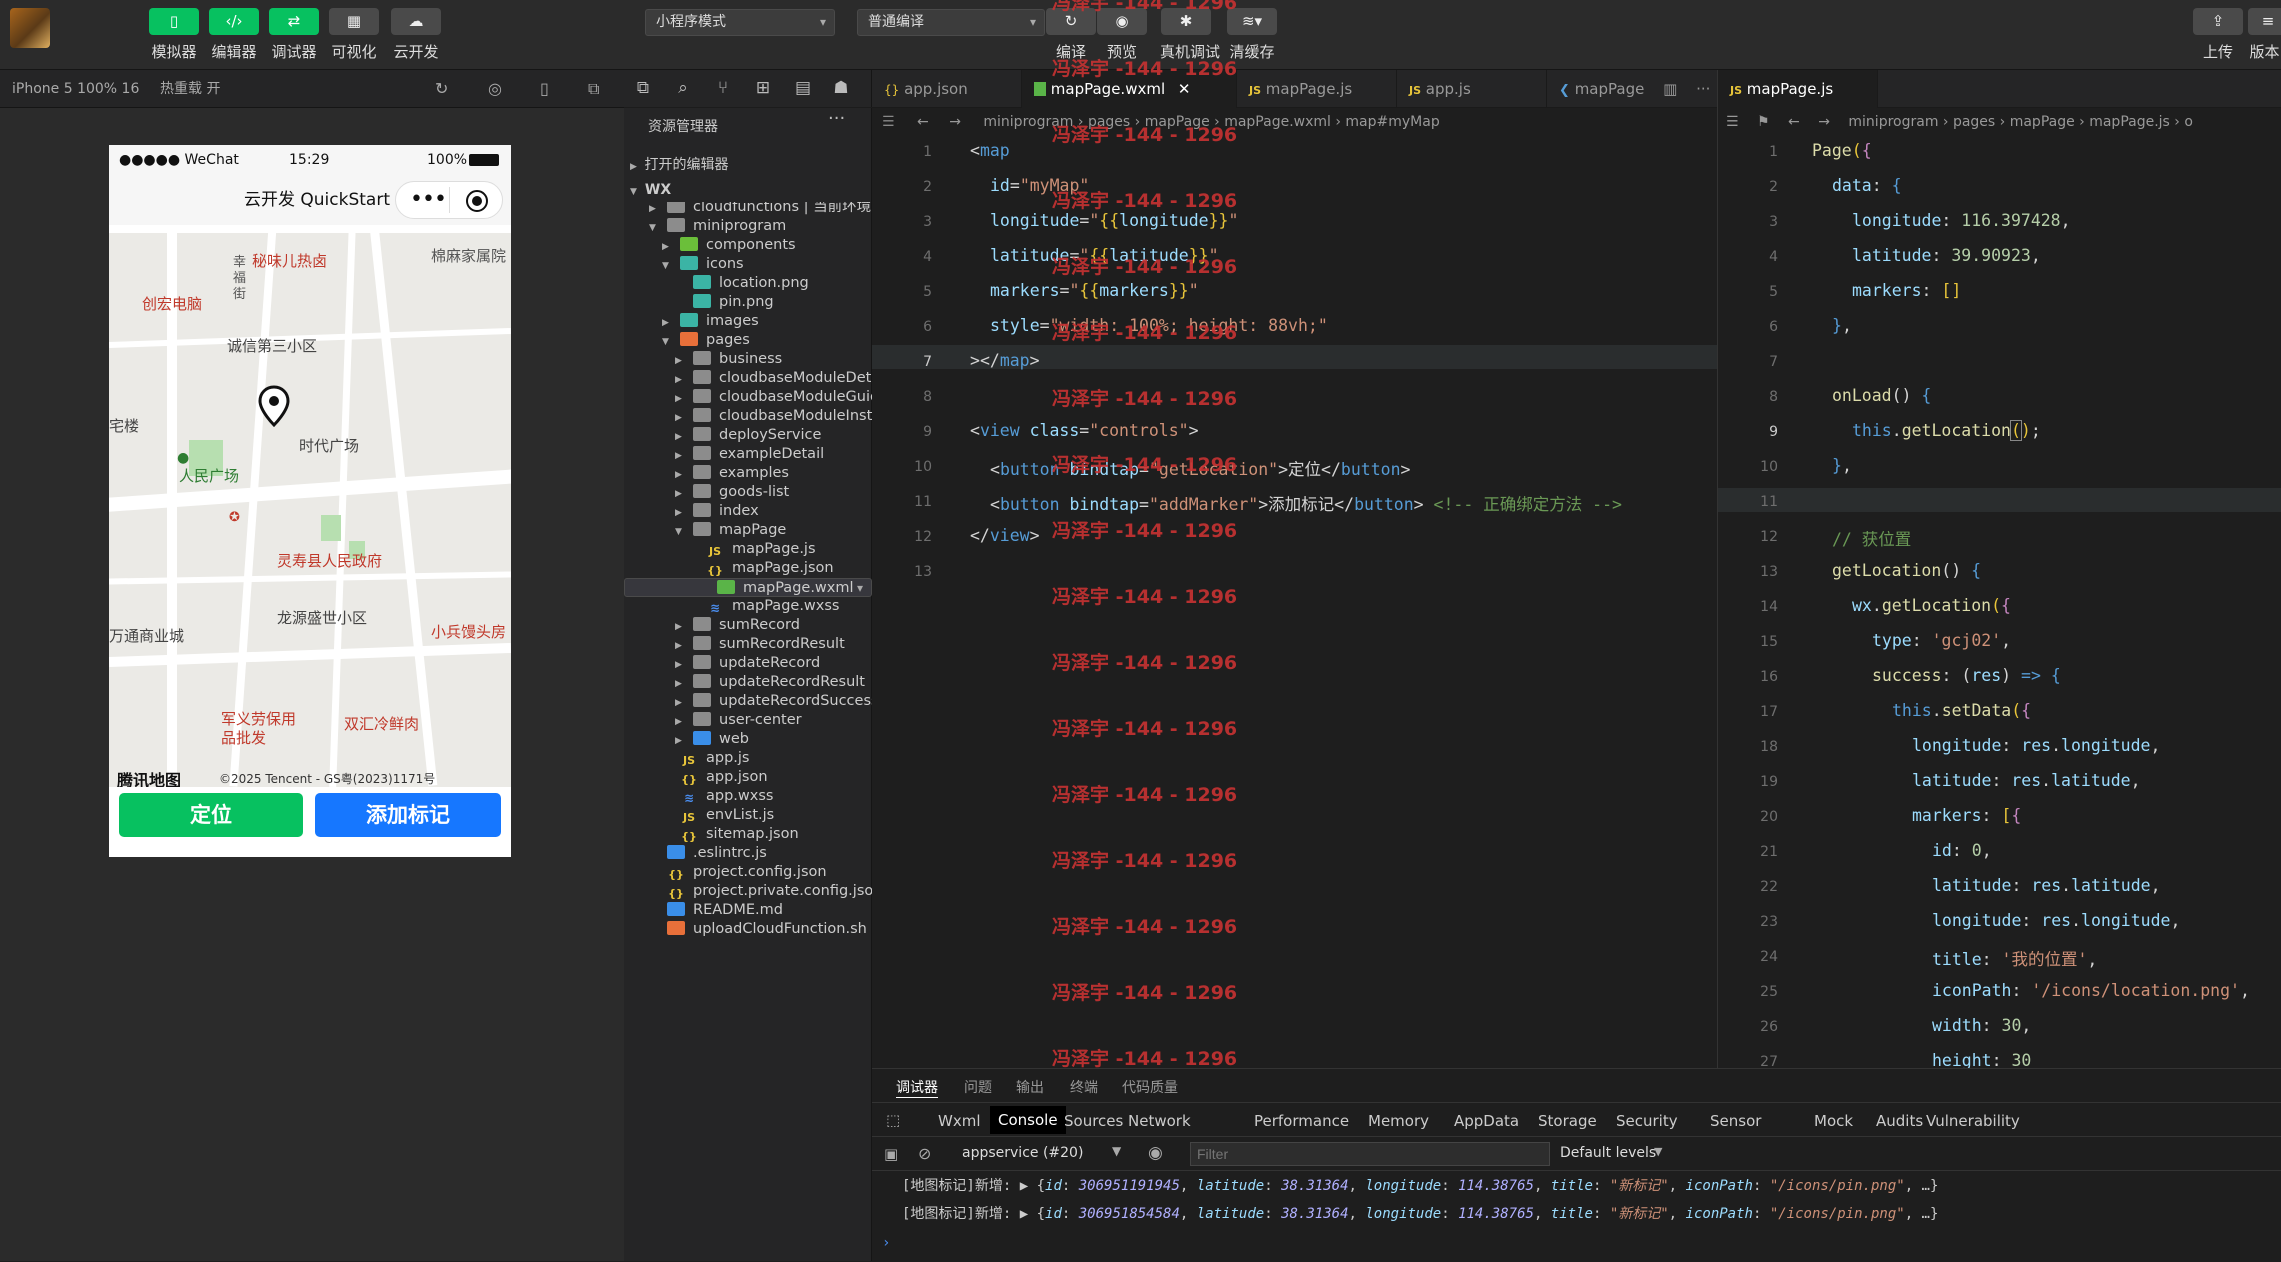 The height and width of the screenshot is (1262, 2281). Describe the element at coordinates (748, 190) in the screenshot. I see `workspace-root: ▼ WX` at that location.